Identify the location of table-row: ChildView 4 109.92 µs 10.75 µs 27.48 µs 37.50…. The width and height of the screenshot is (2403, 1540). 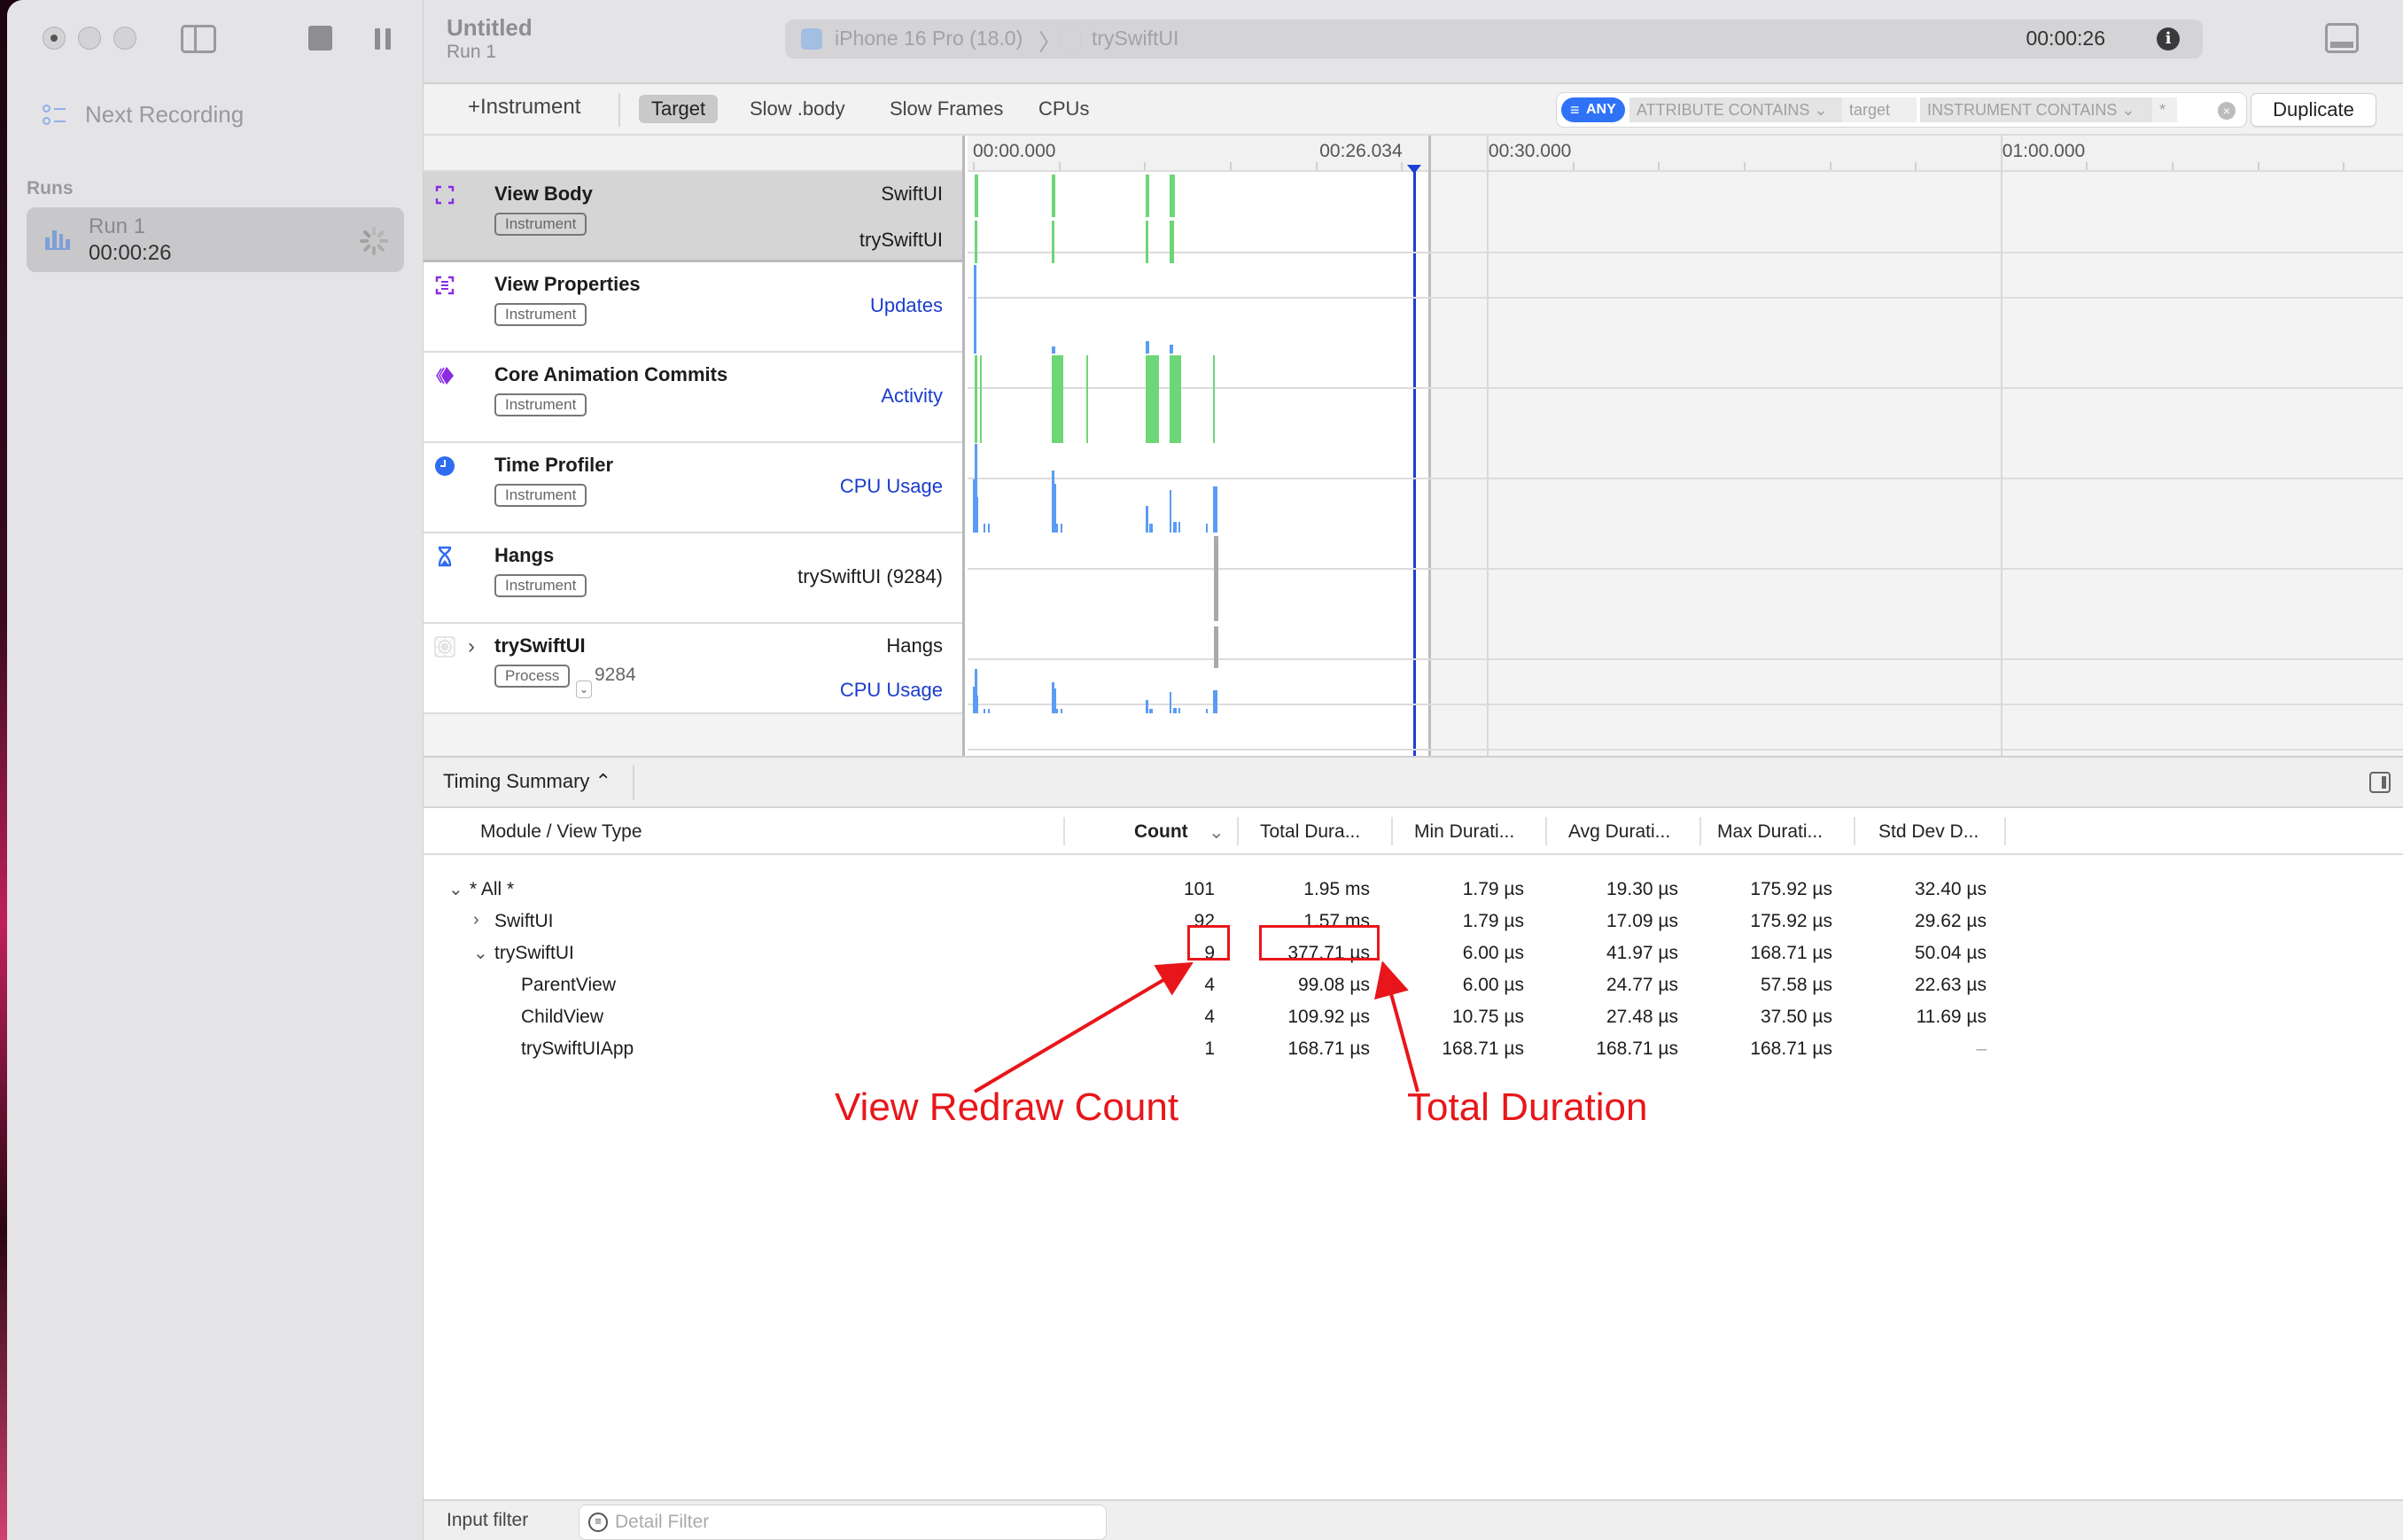
(1413, 1018).